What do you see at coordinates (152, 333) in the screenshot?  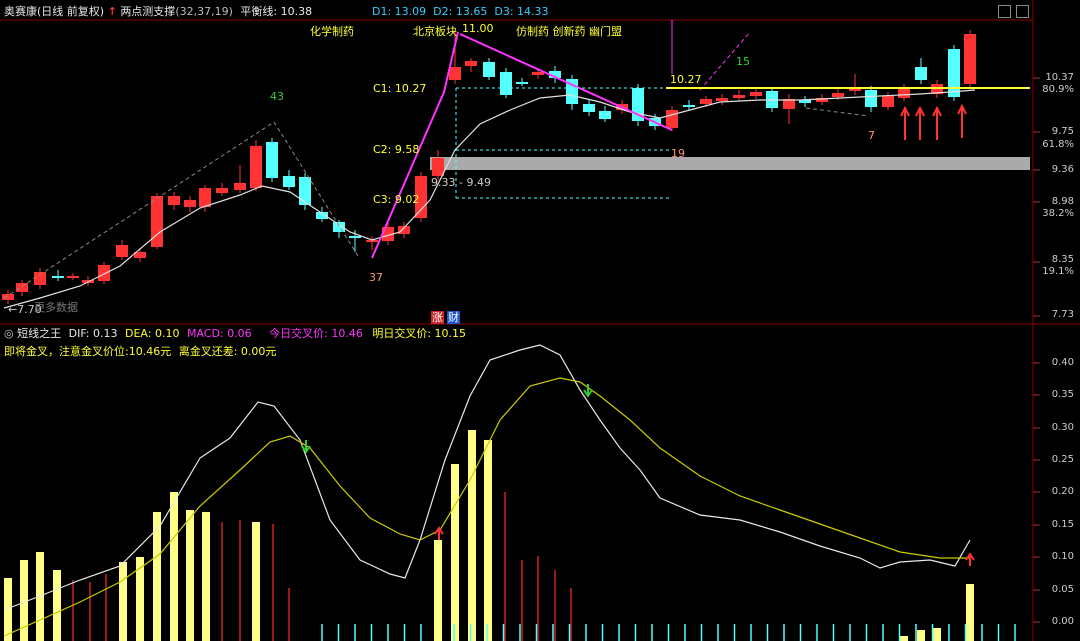 I see `dea-value: DEA: 0.10` at bounding box center [152, 333].